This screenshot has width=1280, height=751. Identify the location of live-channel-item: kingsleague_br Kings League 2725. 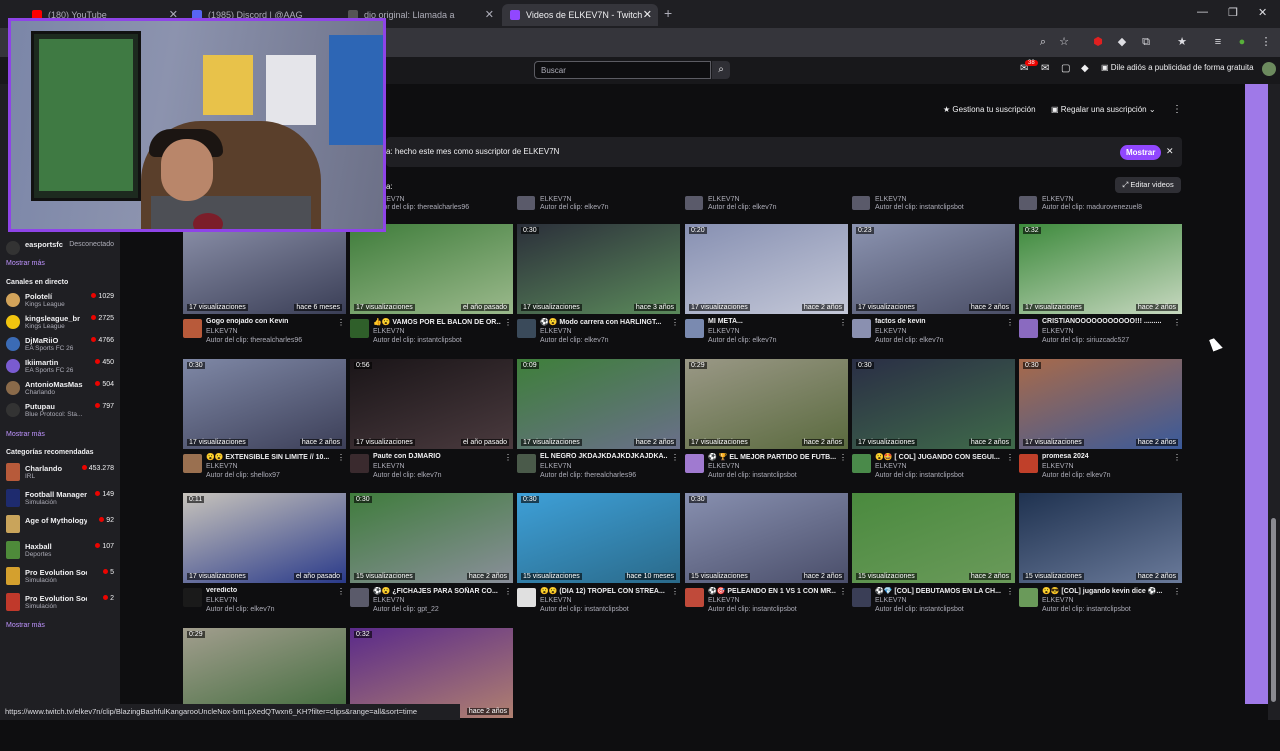
(61, 323).